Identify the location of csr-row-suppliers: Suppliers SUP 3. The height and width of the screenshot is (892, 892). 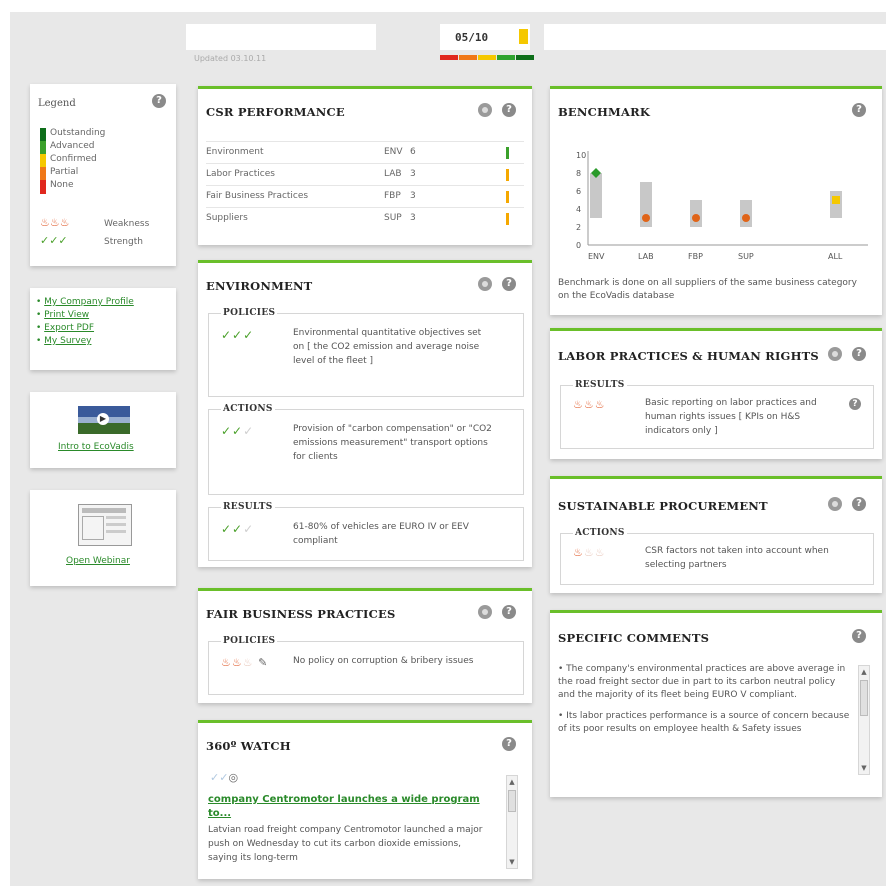
(365, 218).